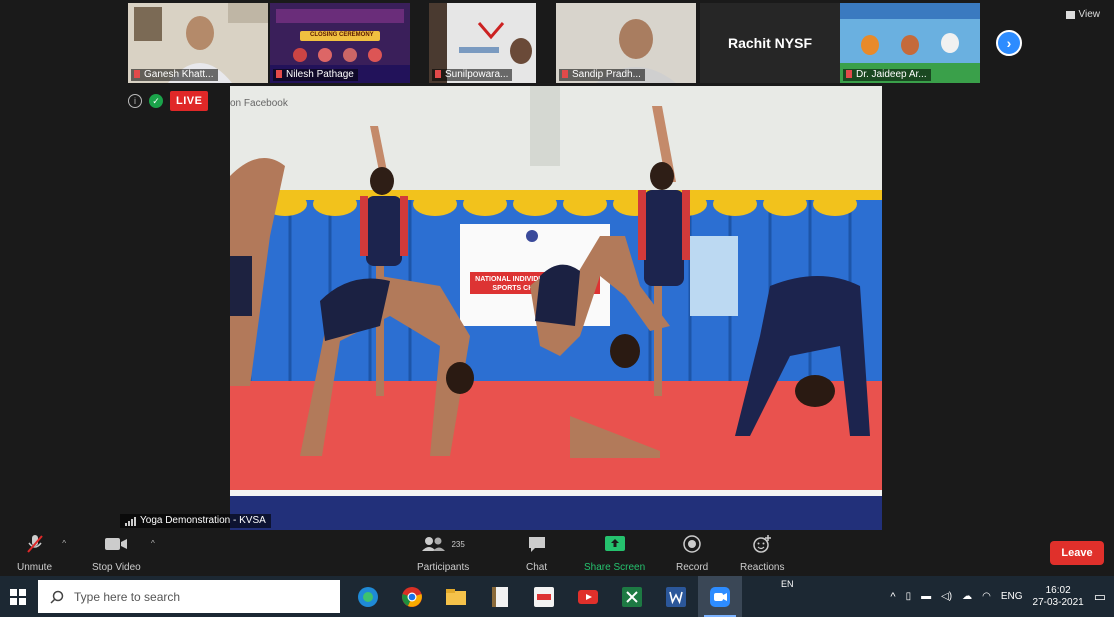 The width and height of the screenshot is (1114, 617). Describe the element at coordinates (35, 544) in the screenshot. I see `muted-microphone-icon` at that location.